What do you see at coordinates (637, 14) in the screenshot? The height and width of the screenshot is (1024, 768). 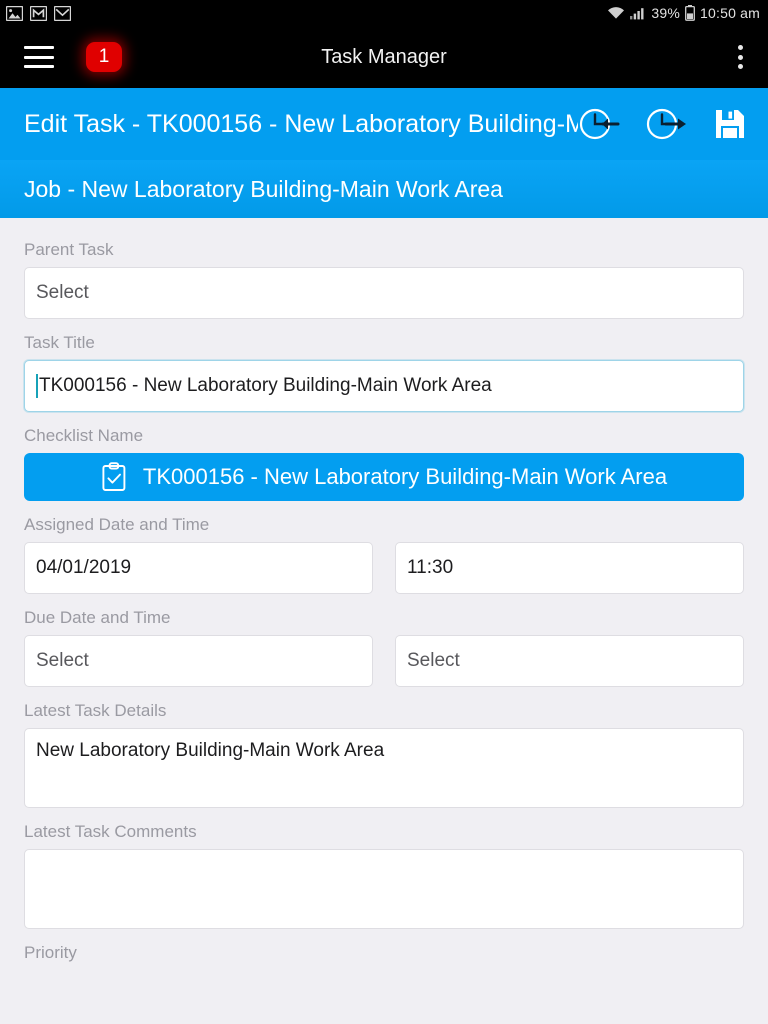 I see `signal-icon` at bounding box center [637, 14].